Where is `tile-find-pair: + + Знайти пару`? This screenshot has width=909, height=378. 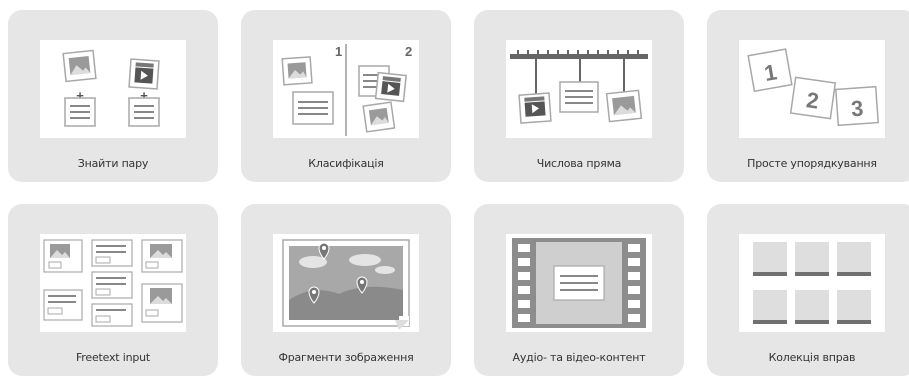
tile-find-pair: + + Знайти пару is located at coordinates (113, 96).